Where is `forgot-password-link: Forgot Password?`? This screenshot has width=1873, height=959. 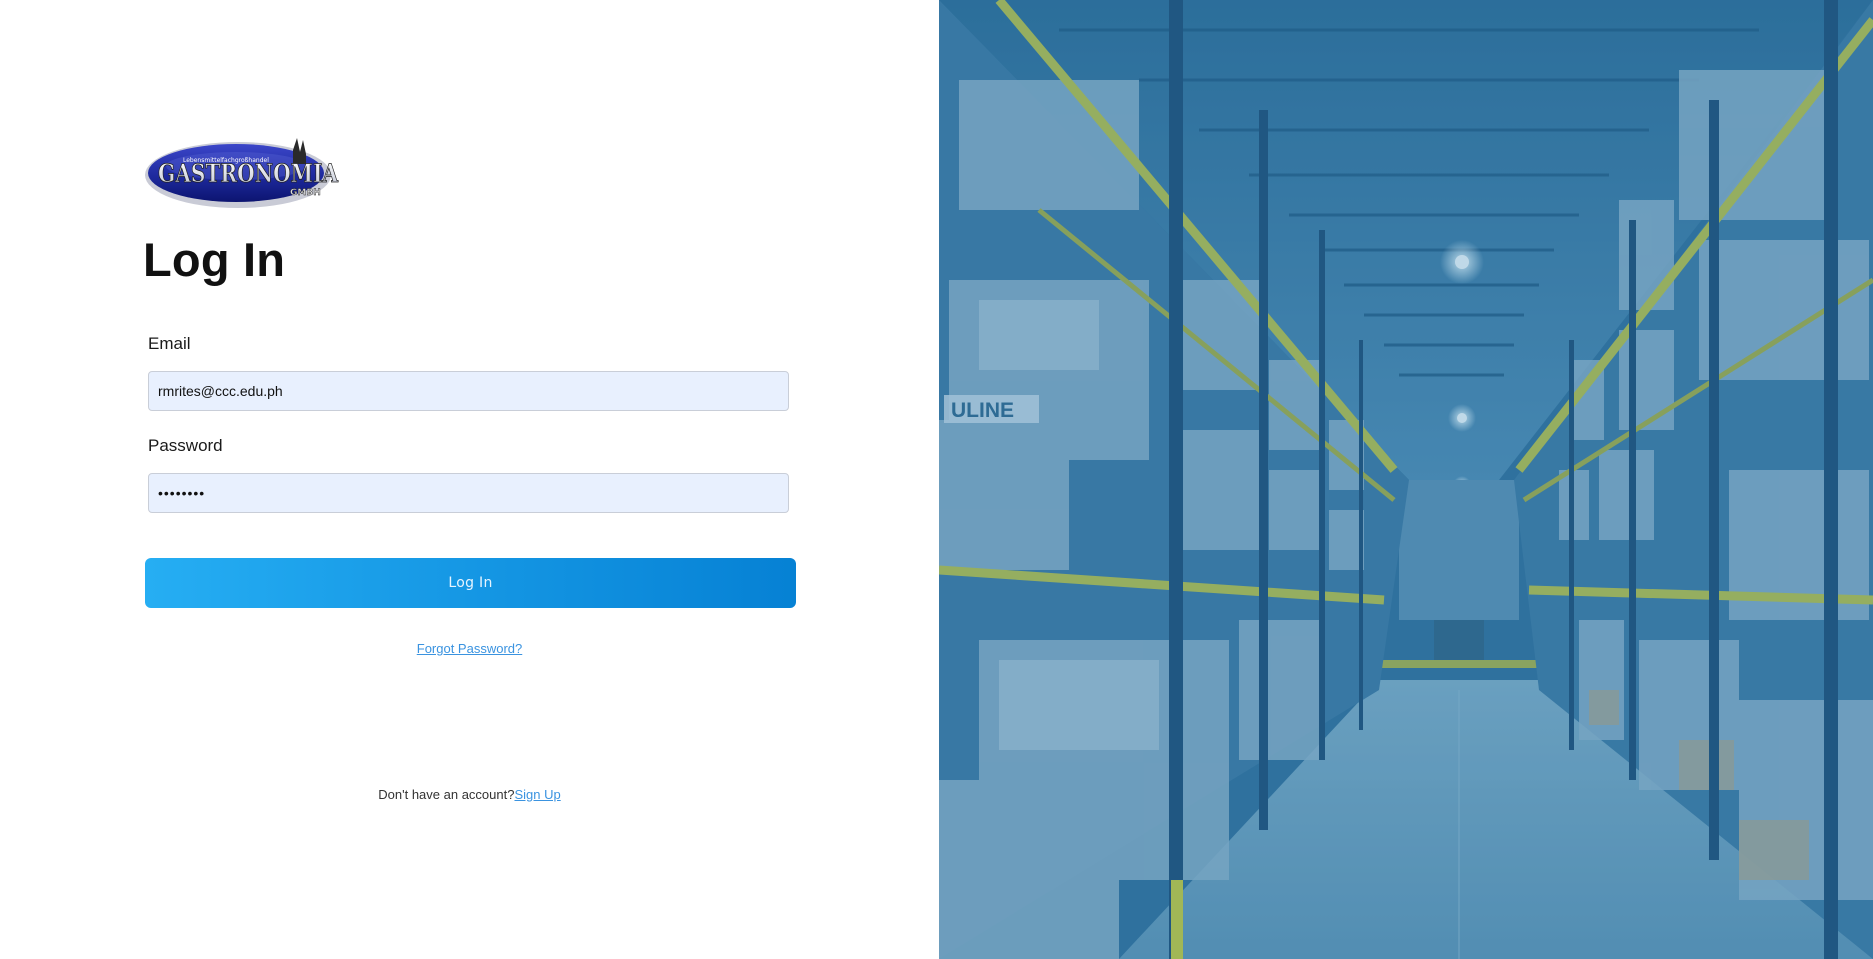 forgot-password-link: Forgot Password? is located at coordinates (470, 648).